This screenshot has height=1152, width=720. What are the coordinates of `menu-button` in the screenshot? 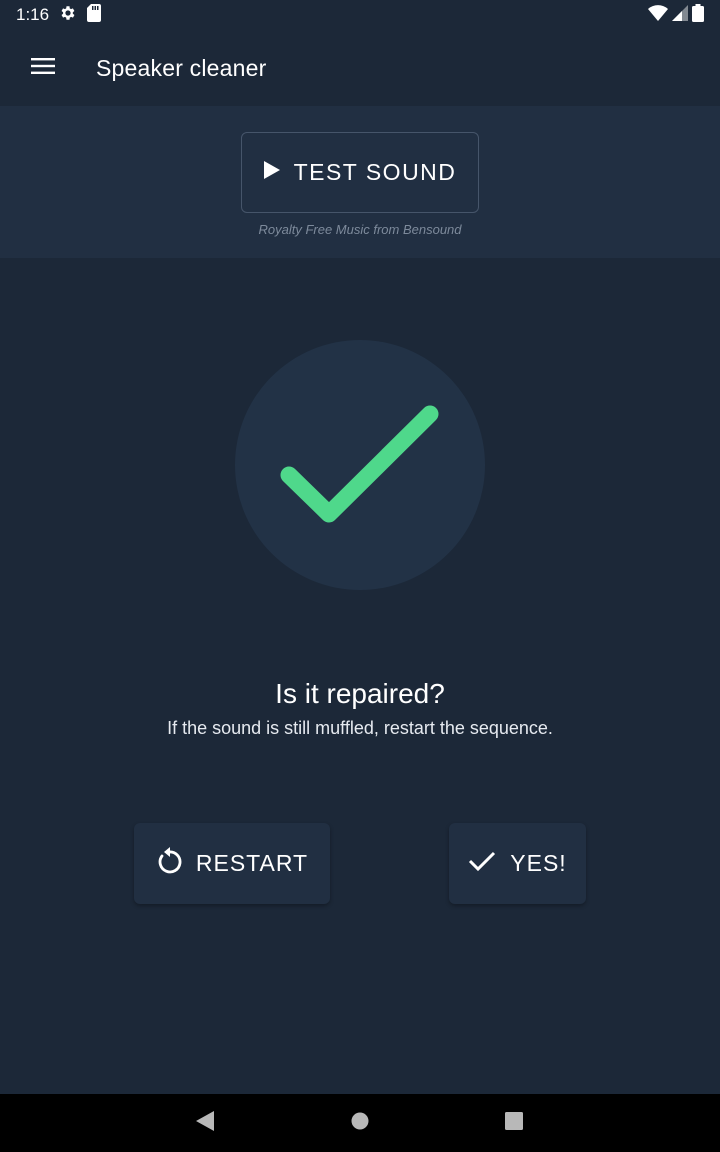 It's located at (43, 68).